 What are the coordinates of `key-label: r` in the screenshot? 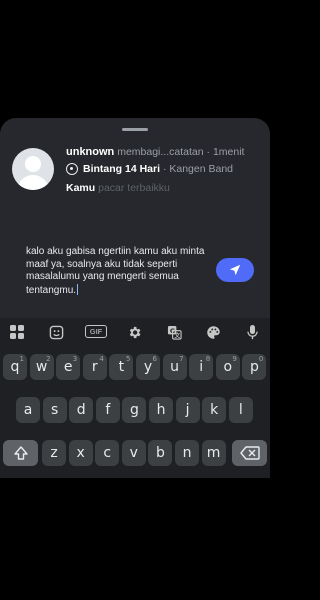 It's located at (94, 367).